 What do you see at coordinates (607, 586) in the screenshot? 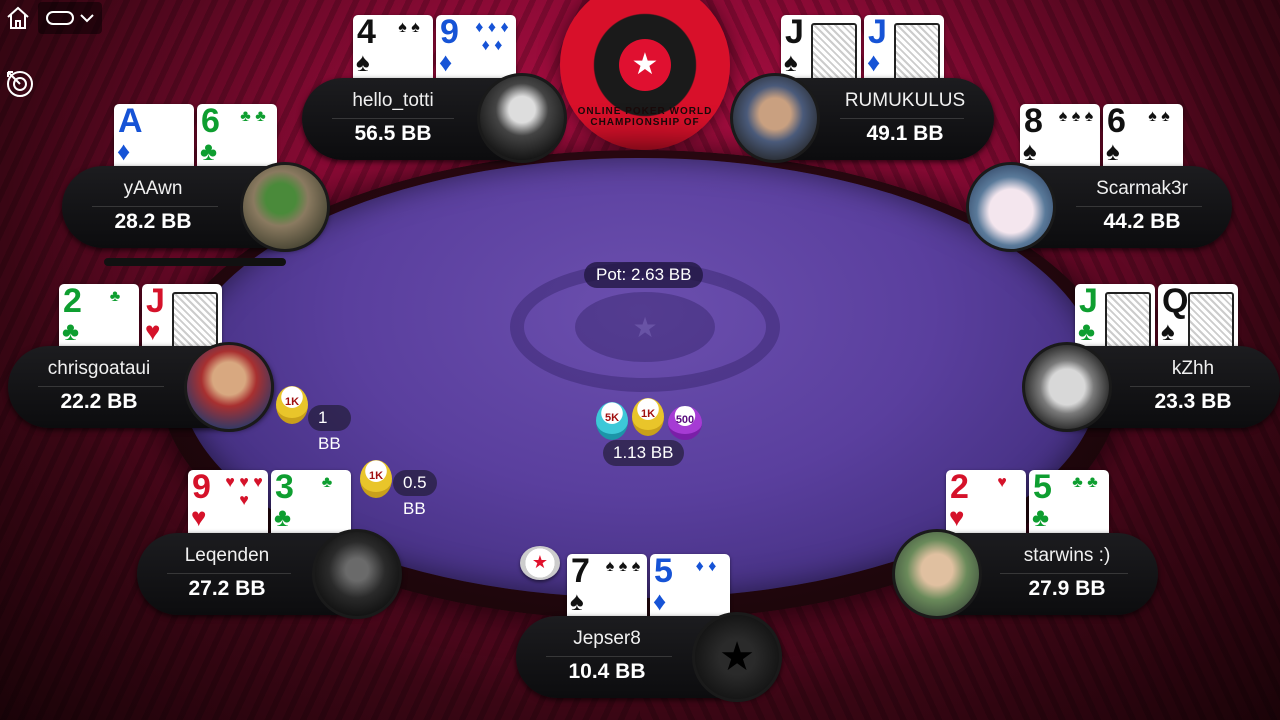
I see `hole-card: 7 ♠ ♠ ♠ ♠` at bounding box center [607, 586].